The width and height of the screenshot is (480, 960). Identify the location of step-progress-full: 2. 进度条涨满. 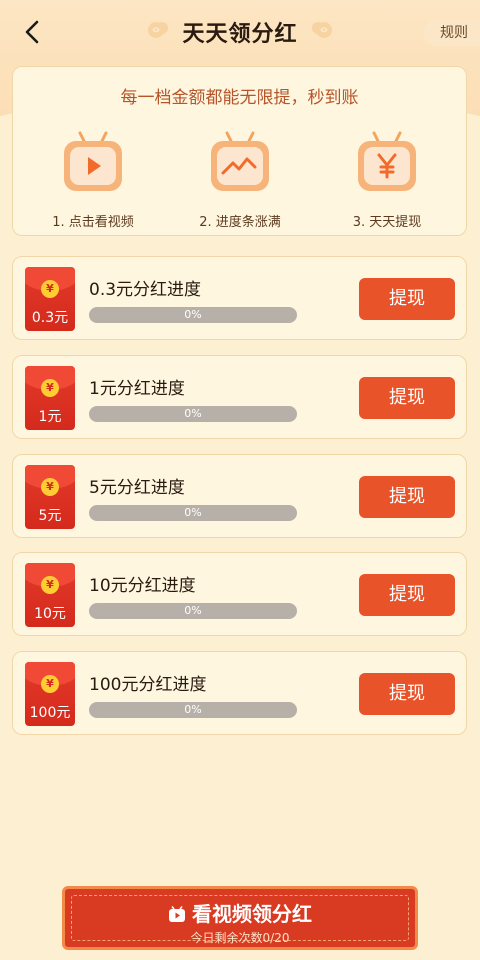
(240, 179).